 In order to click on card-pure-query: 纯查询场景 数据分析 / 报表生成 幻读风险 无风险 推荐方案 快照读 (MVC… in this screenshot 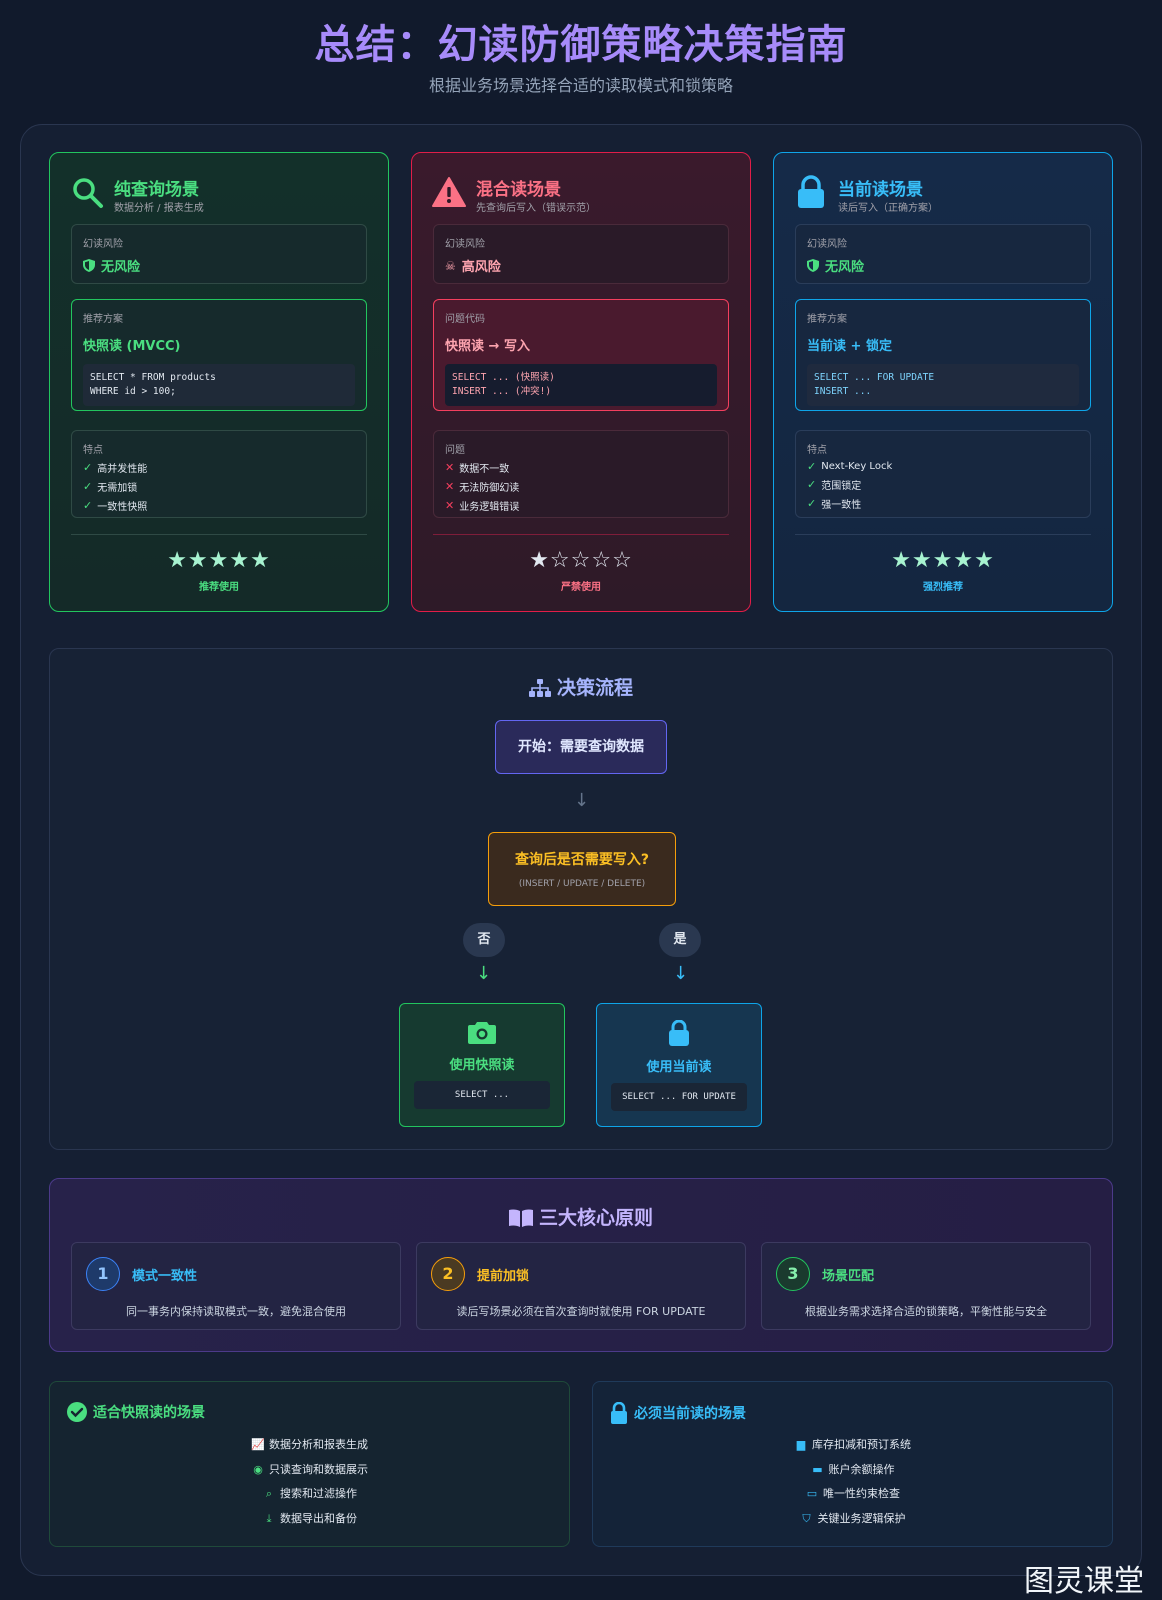, I will do `click(219, 382)`.